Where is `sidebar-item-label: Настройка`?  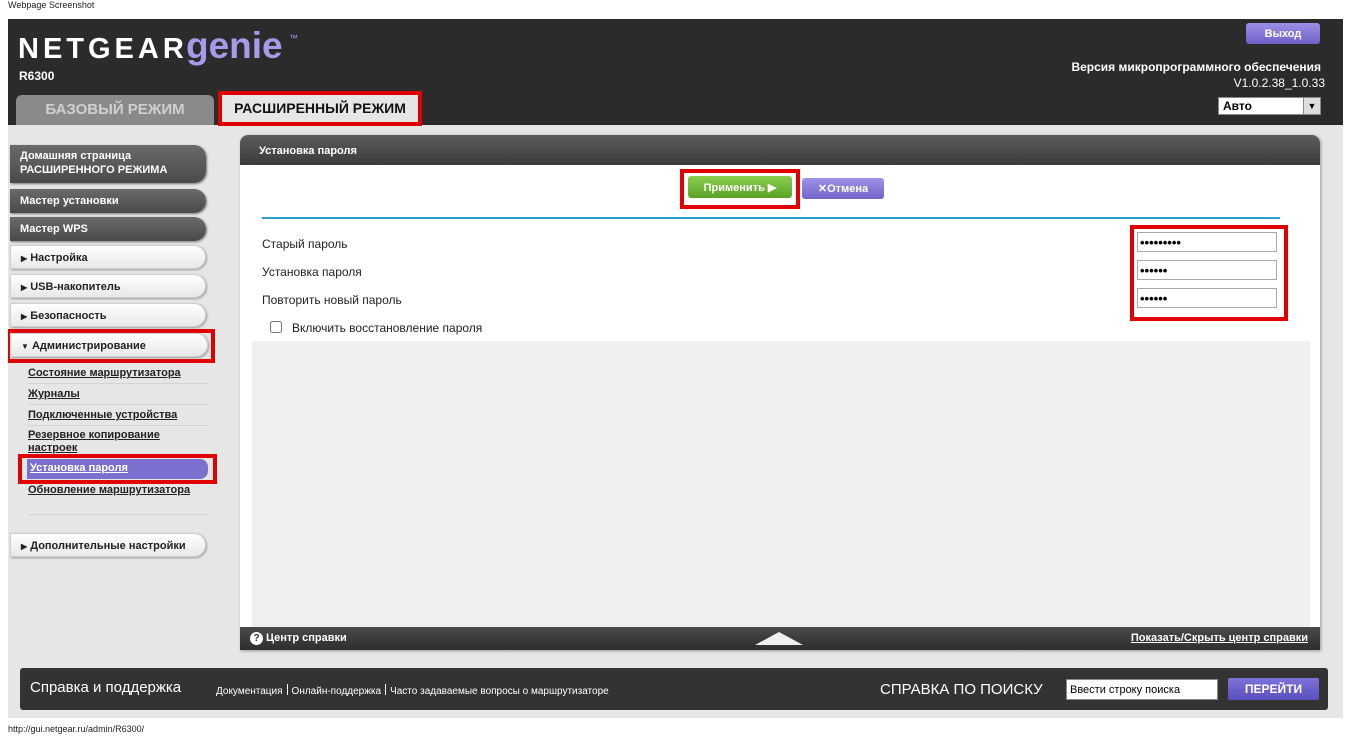 sidebar-item-label: Настройка is located at coordinates (59, 258).